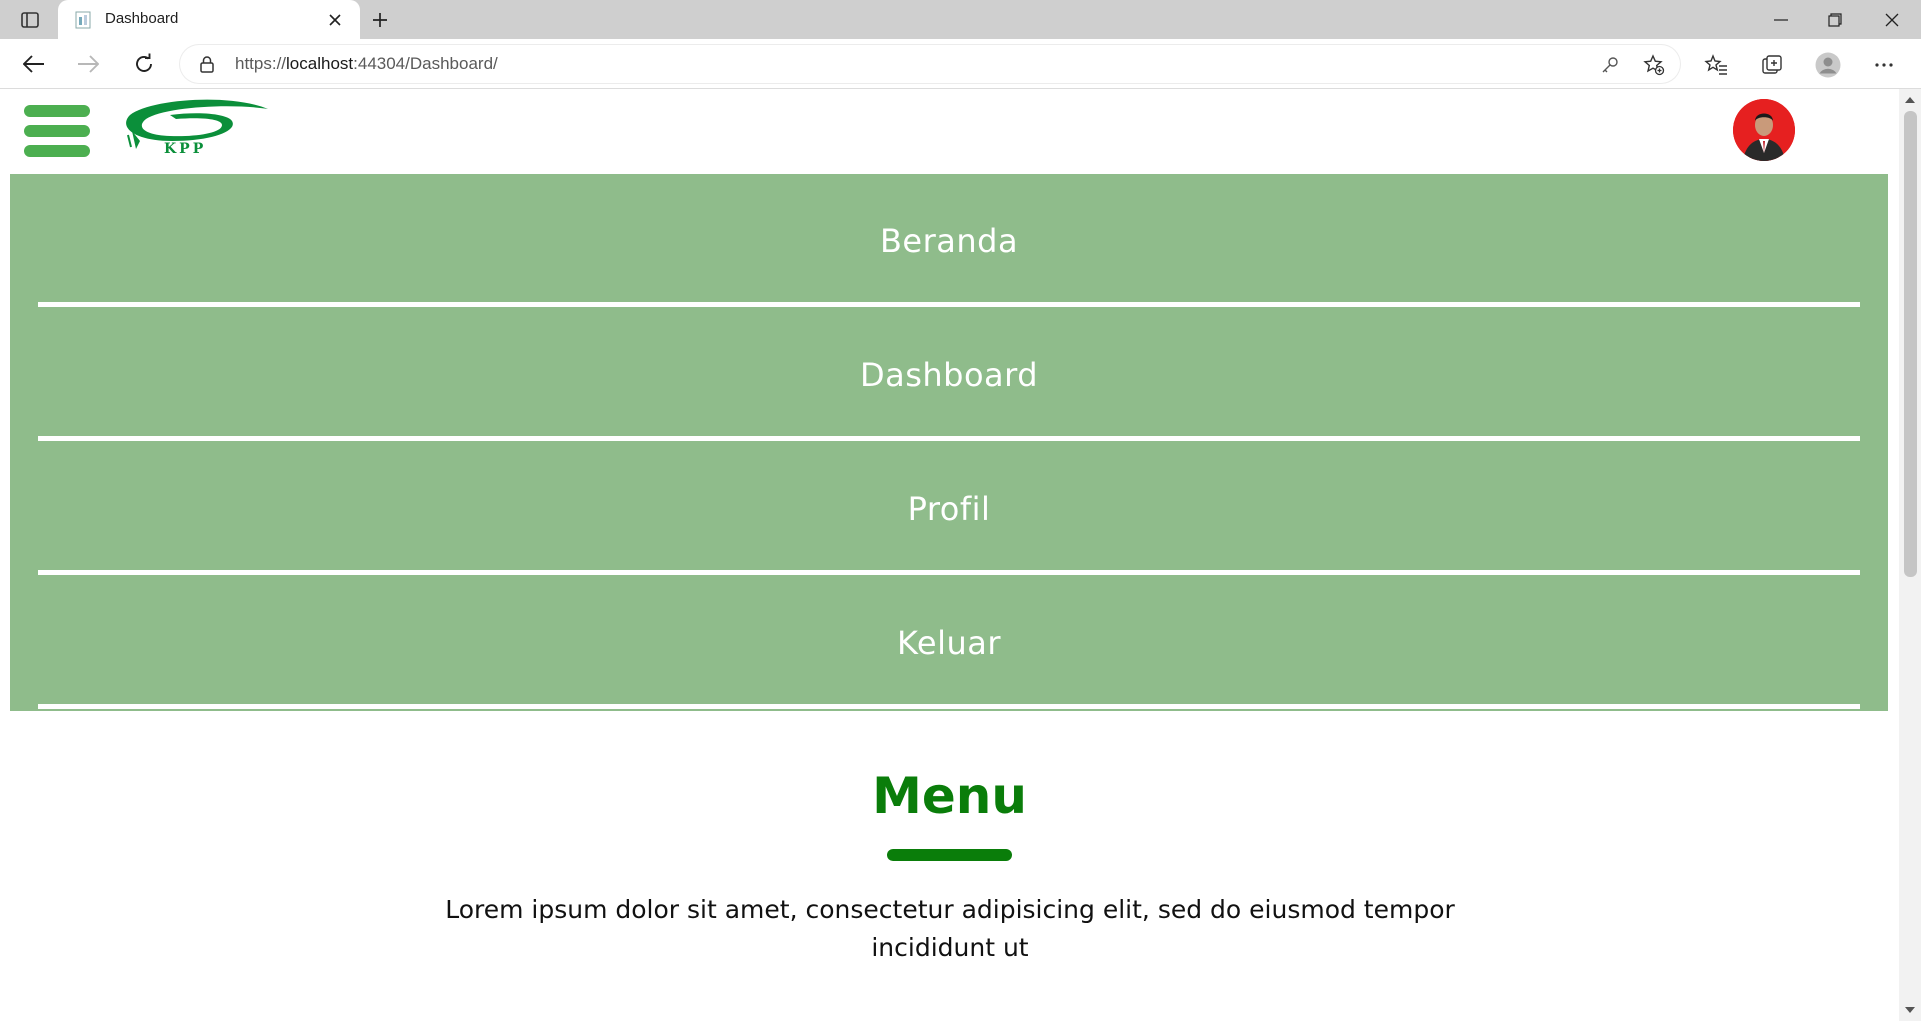 The width and height of the screenshot is (1921, 1021). I want to click on star-plus-icon, so click(1654, 65).